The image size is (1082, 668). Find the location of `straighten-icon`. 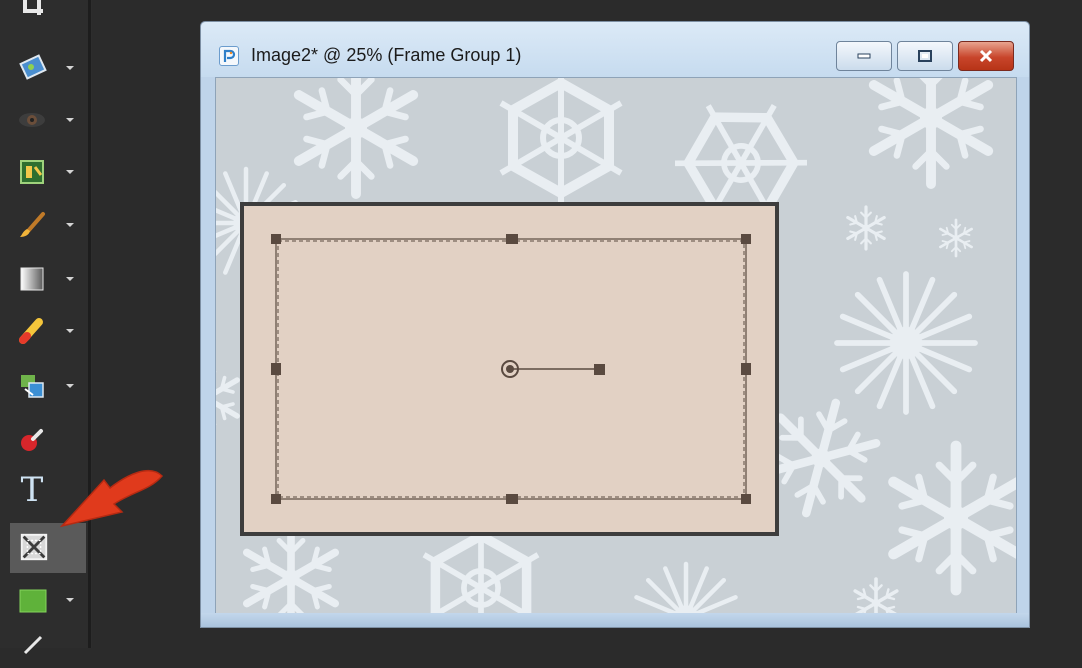

straighten-icon is located at coordinates (32, 68).